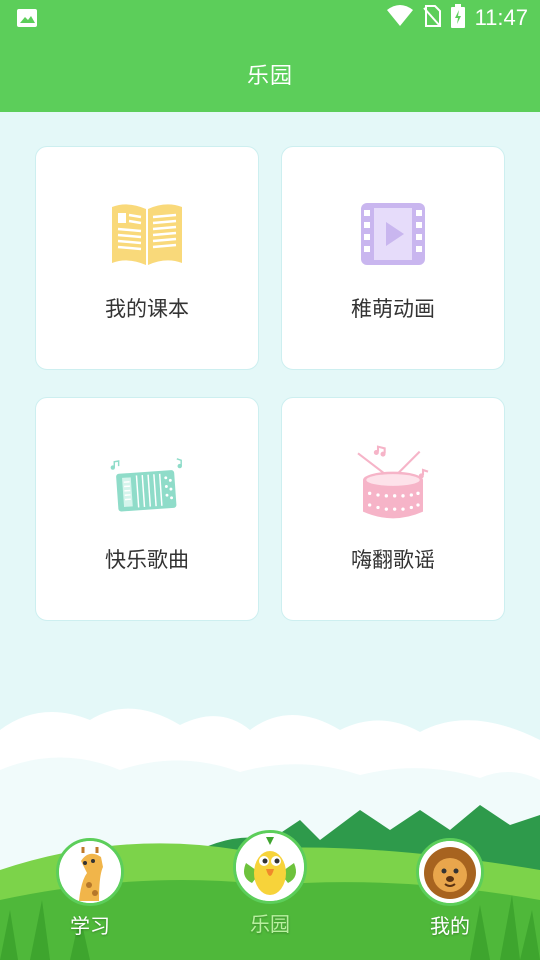 The width and height of the screenshot is (540, 960). Describe the element at coordinates (393, 482) in the screenshot. I see `drum-icon` at that location.